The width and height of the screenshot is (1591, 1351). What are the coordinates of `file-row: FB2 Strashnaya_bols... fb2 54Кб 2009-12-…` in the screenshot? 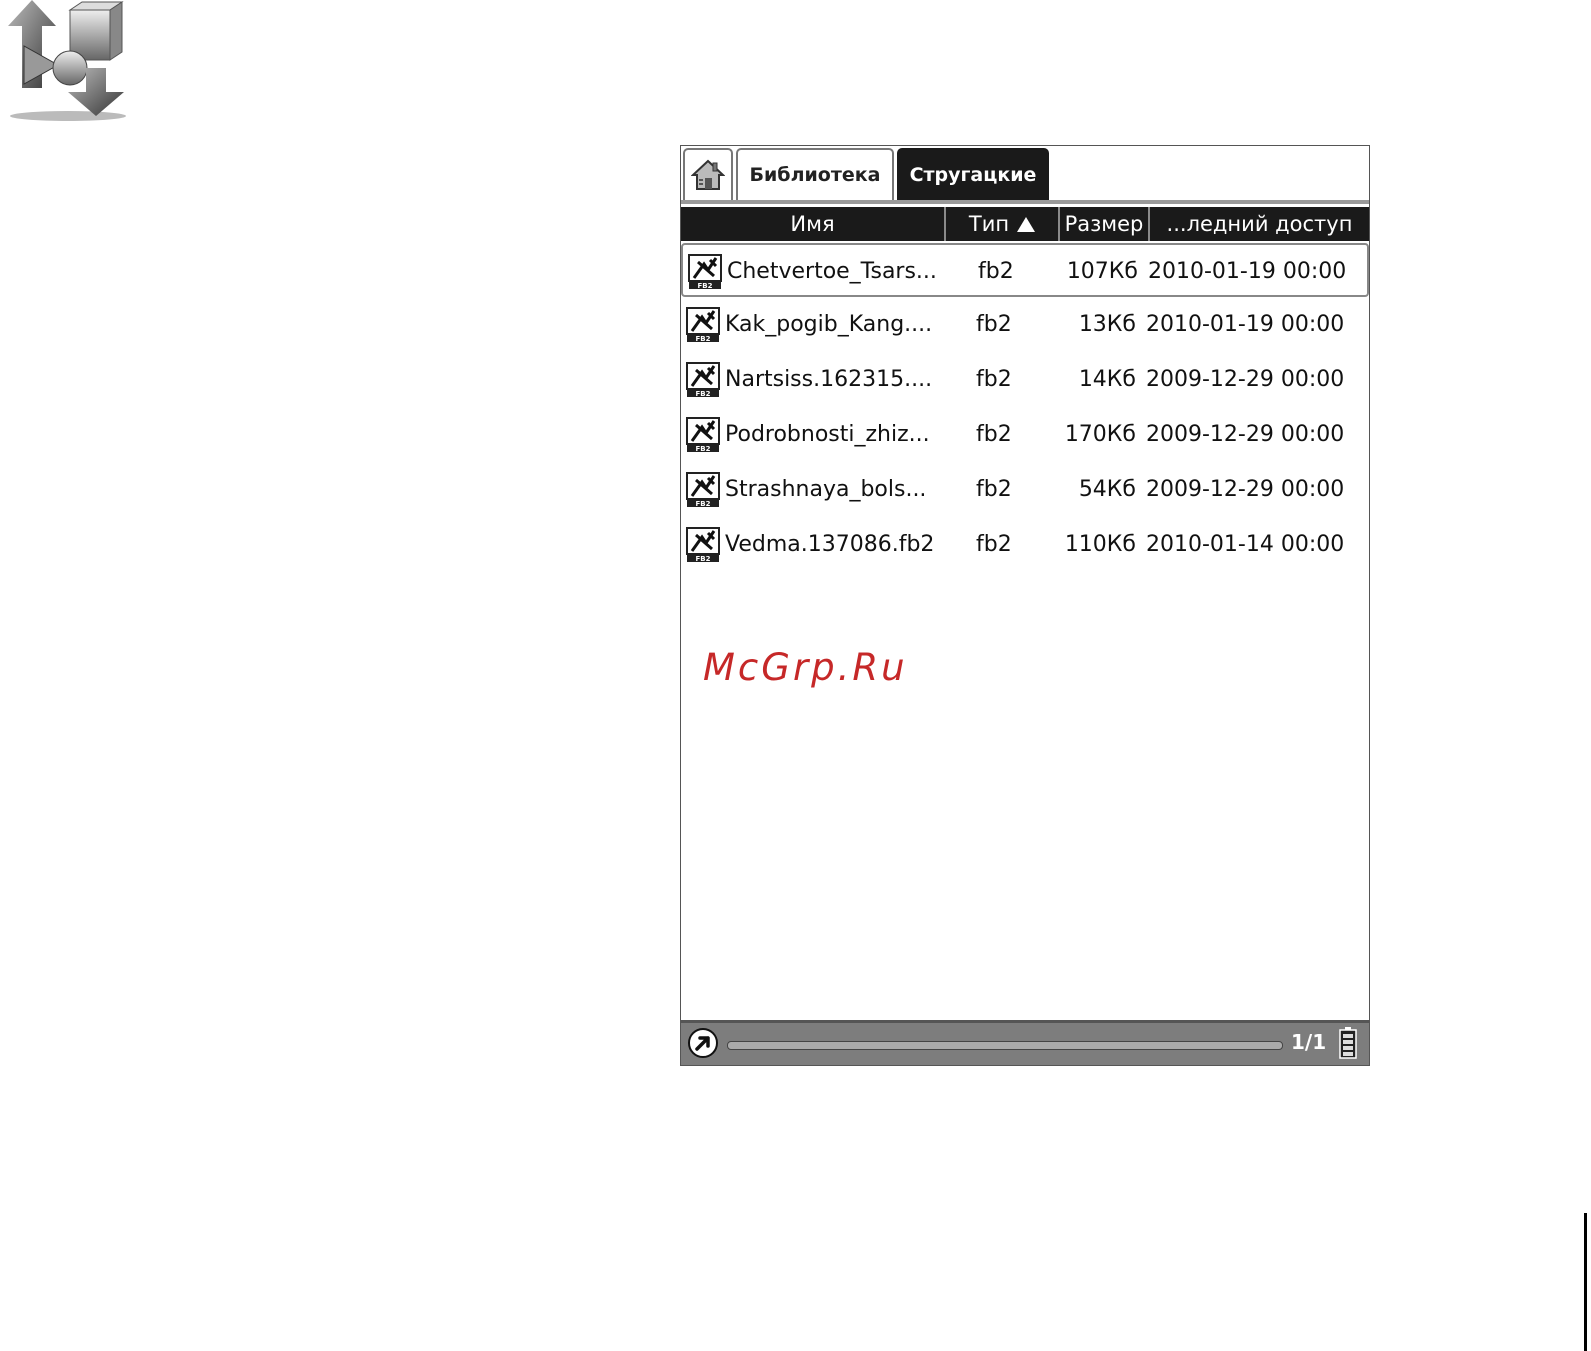 It's located at (1025, 490).